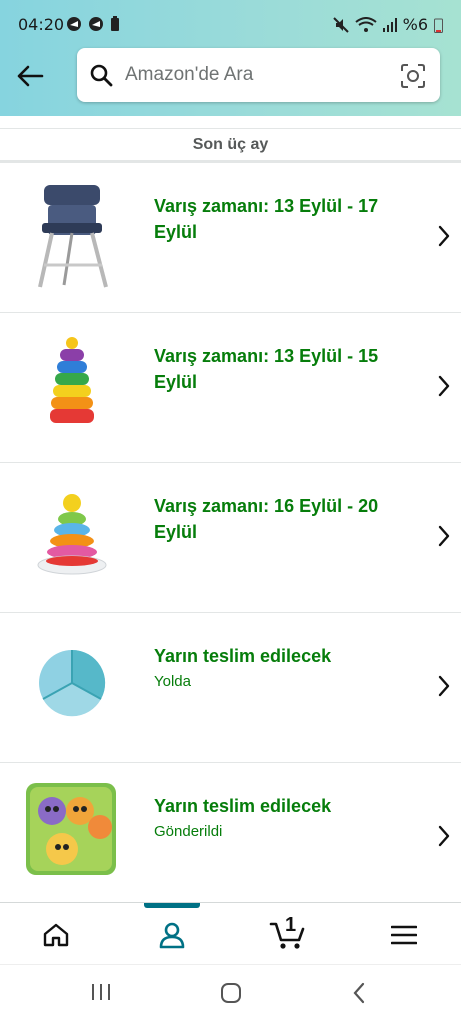 The image size is (461, 1025). Describe the element at coordinates (189, 75) in the screenshot. I see `search-input: Amazon'de Ara` at that location.